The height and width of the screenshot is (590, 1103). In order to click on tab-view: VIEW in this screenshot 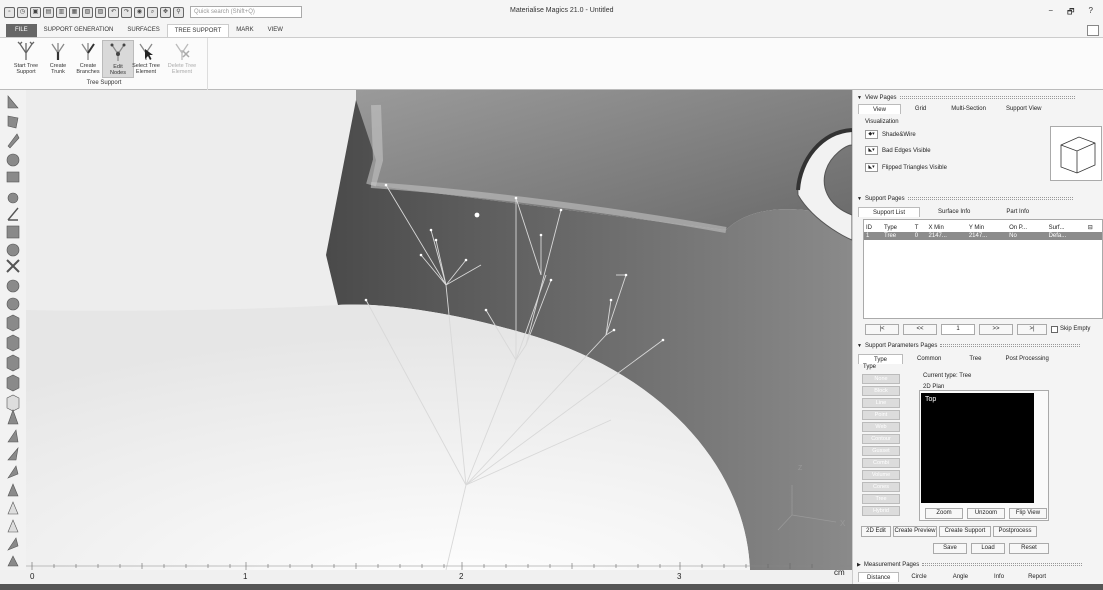, I will do `click(275, 30)`.